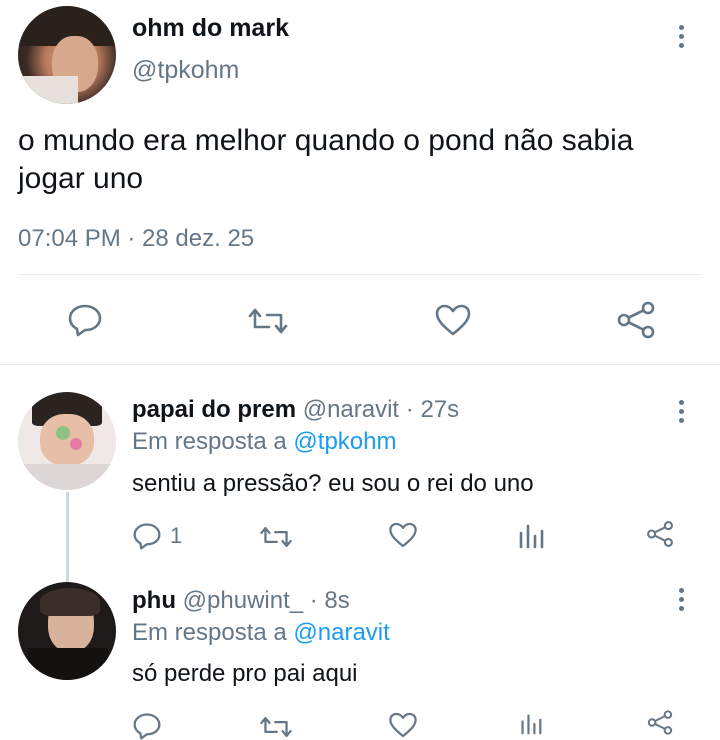 The image size is (720, 740). Describe the element at coordinates (154, 600) in the screenshot. I see `display-name: phu` at that location.